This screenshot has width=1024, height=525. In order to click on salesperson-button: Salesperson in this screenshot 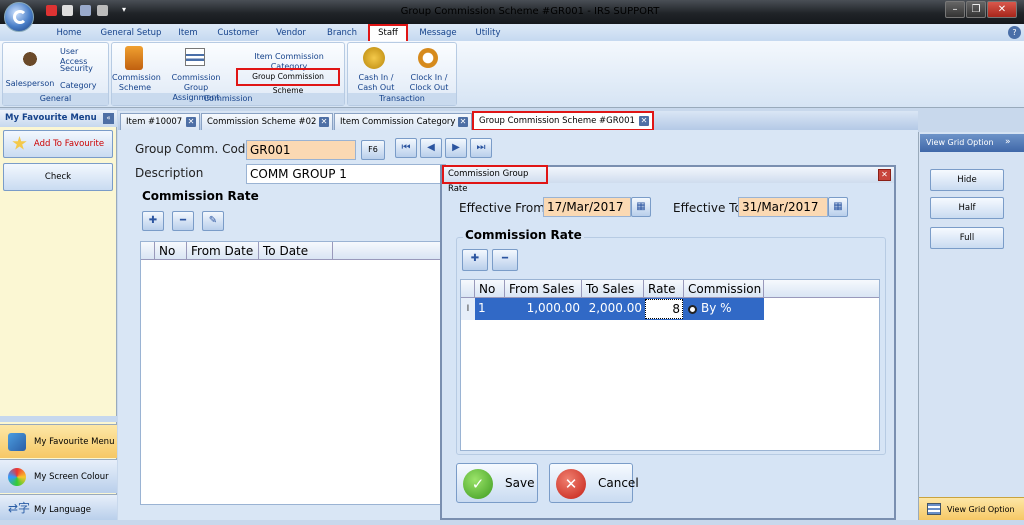, I will do `click(30, 84)`.